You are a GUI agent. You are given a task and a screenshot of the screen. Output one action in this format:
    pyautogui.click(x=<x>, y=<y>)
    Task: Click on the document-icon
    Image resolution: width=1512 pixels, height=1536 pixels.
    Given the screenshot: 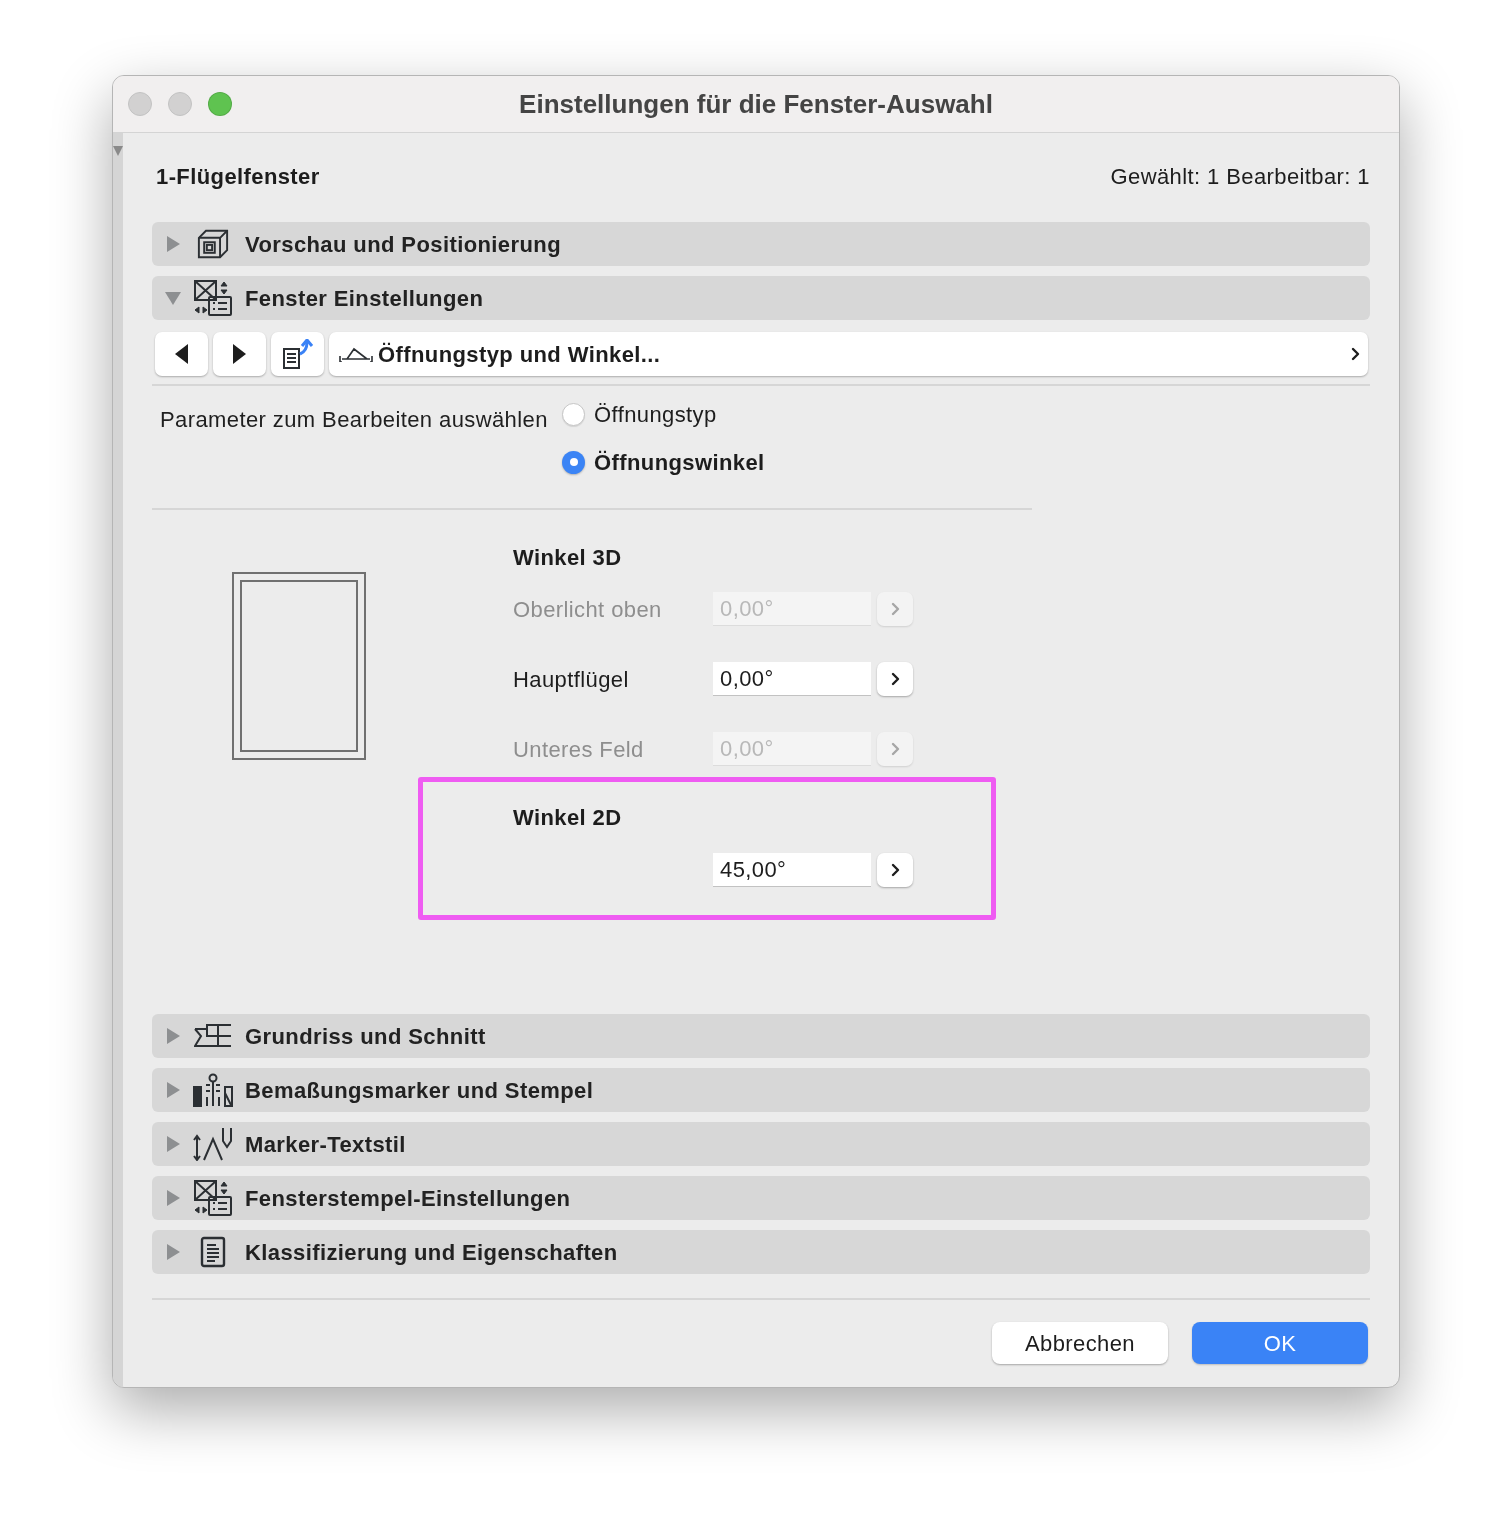 What is the action you would take?
    pyautogui.click(x=213, y=1252)
    